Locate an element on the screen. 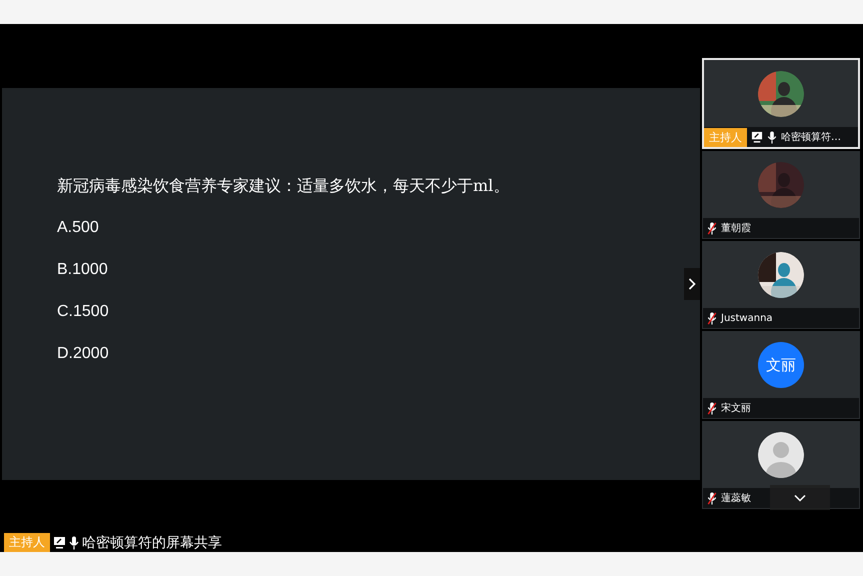 The image size is (863, 576). chevron-right-icon is located at coordinates (692, 284).